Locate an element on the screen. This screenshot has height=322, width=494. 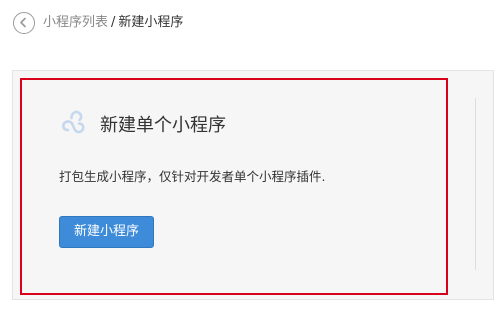
card-description: 打包生成小程序，仅针对开发者单个小程序插件. is located at coordinates (192, 176).